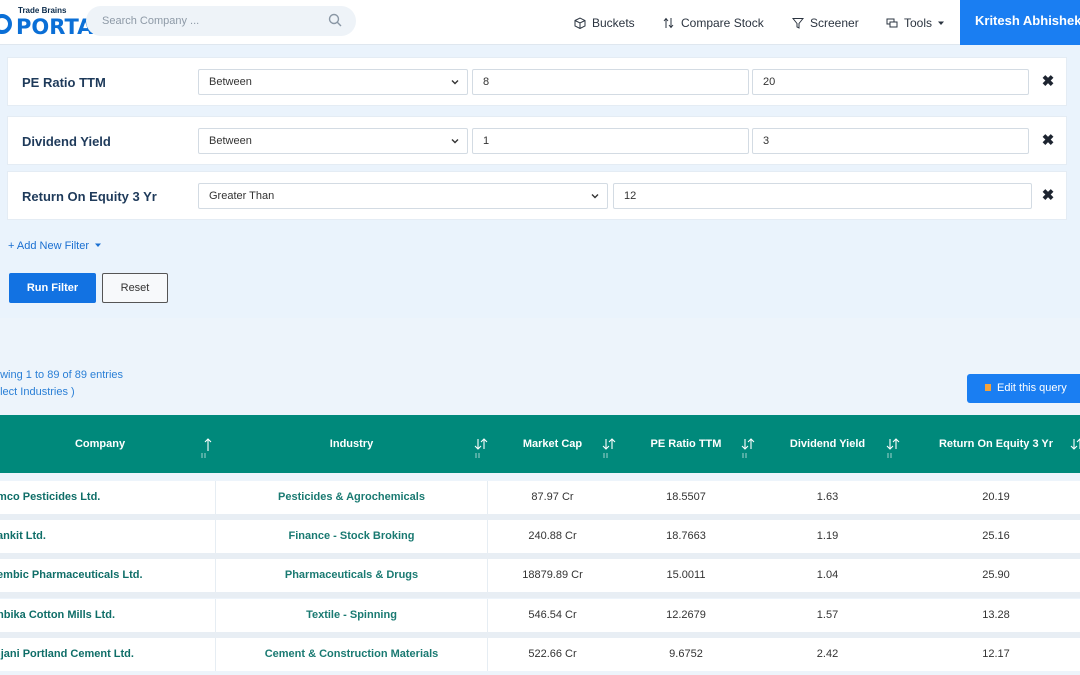 This screenshot has height=675, width=1080. Describe the element at coordinates (62, 375) in the screenshot. I see `entries-count-text: owing 1 to 89 of 89 entries` at that location.